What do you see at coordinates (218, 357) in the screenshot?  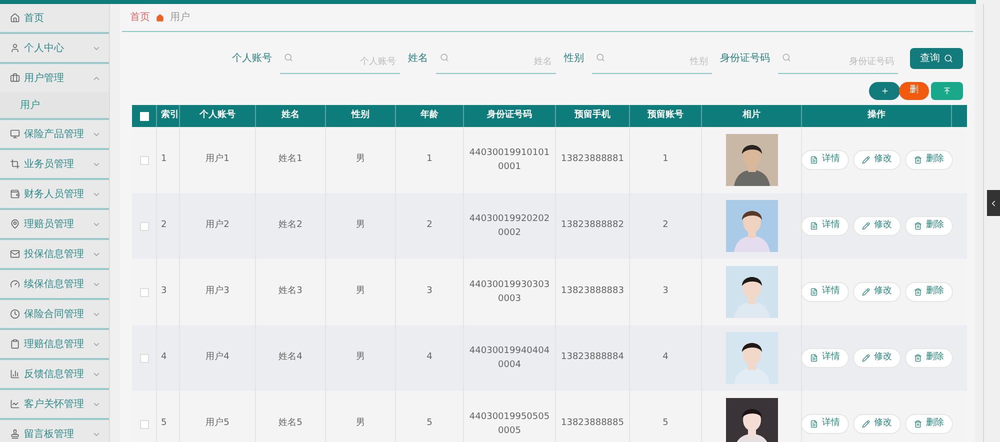 I see `table-cell-text: 用户4` at bounding box center [218, 357].